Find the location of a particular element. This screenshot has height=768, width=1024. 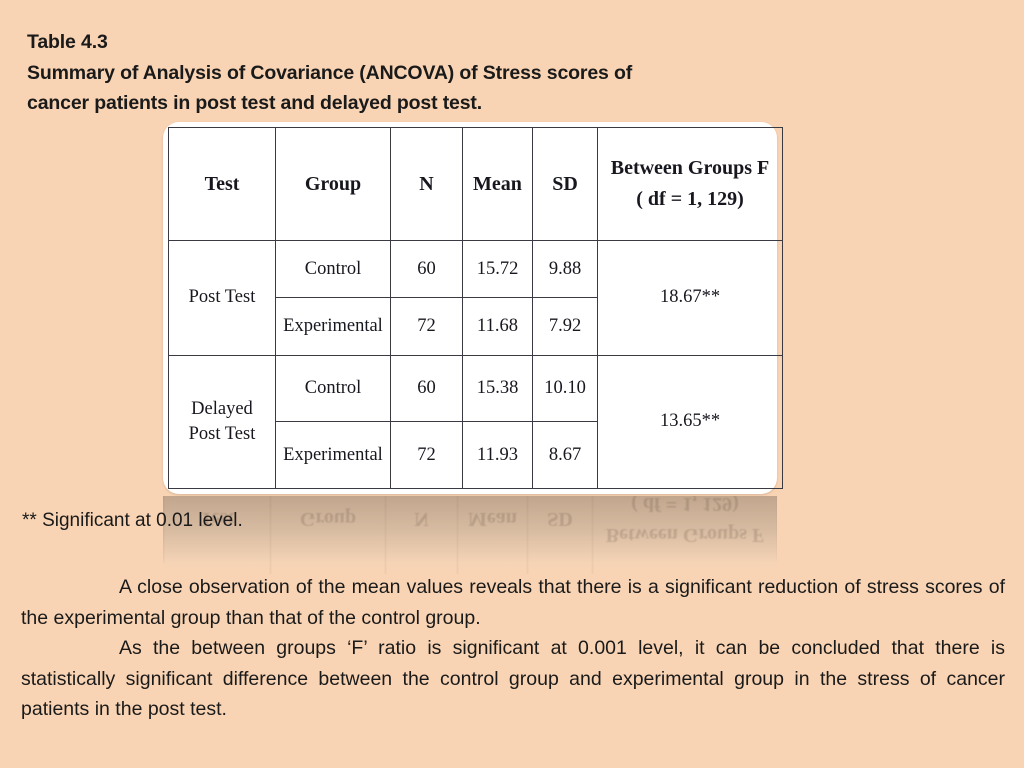

reflect-f-line-2: ( df = 1, 129) is located at coordinates (685, 505).